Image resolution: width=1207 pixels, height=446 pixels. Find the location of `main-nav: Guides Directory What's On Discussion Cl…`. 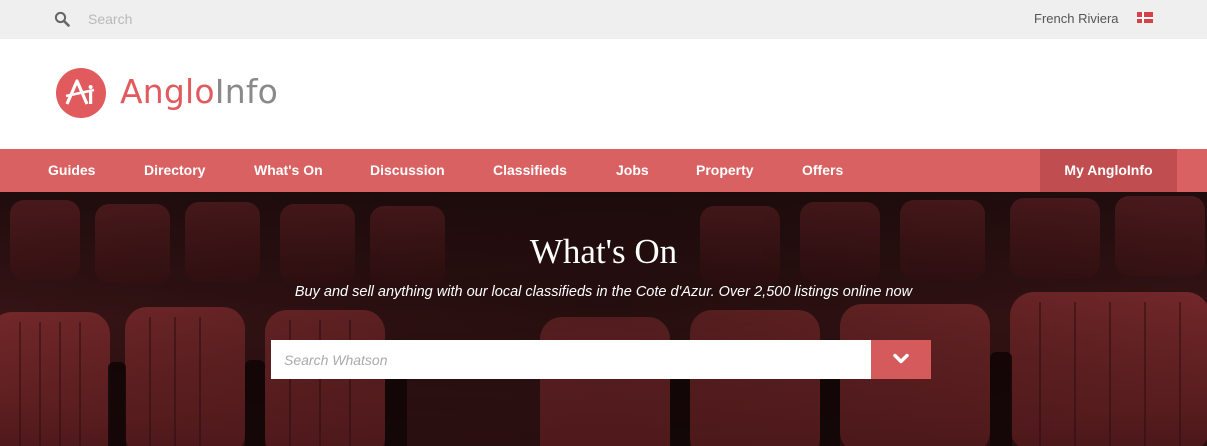

main-nav: Guides Directory What's On Discussion Cl… is located at coordinates (603, 170).